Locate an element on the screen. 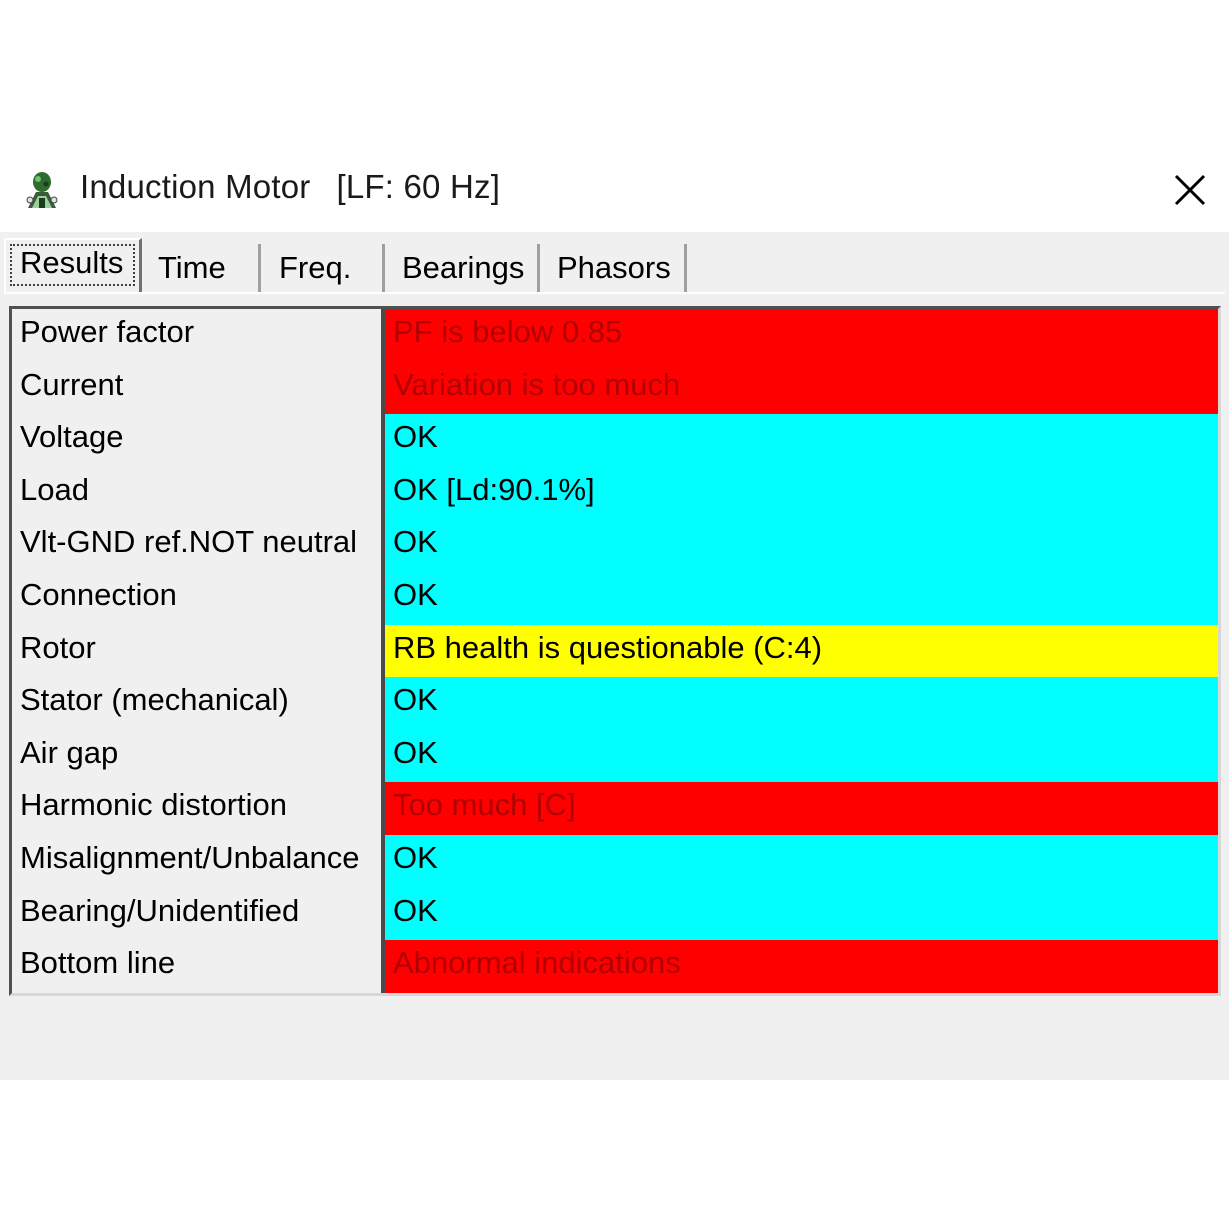 The height and width of the screenshot is (1229, 1229). table-row: Air gap OK is located at coordinates (615, 756).